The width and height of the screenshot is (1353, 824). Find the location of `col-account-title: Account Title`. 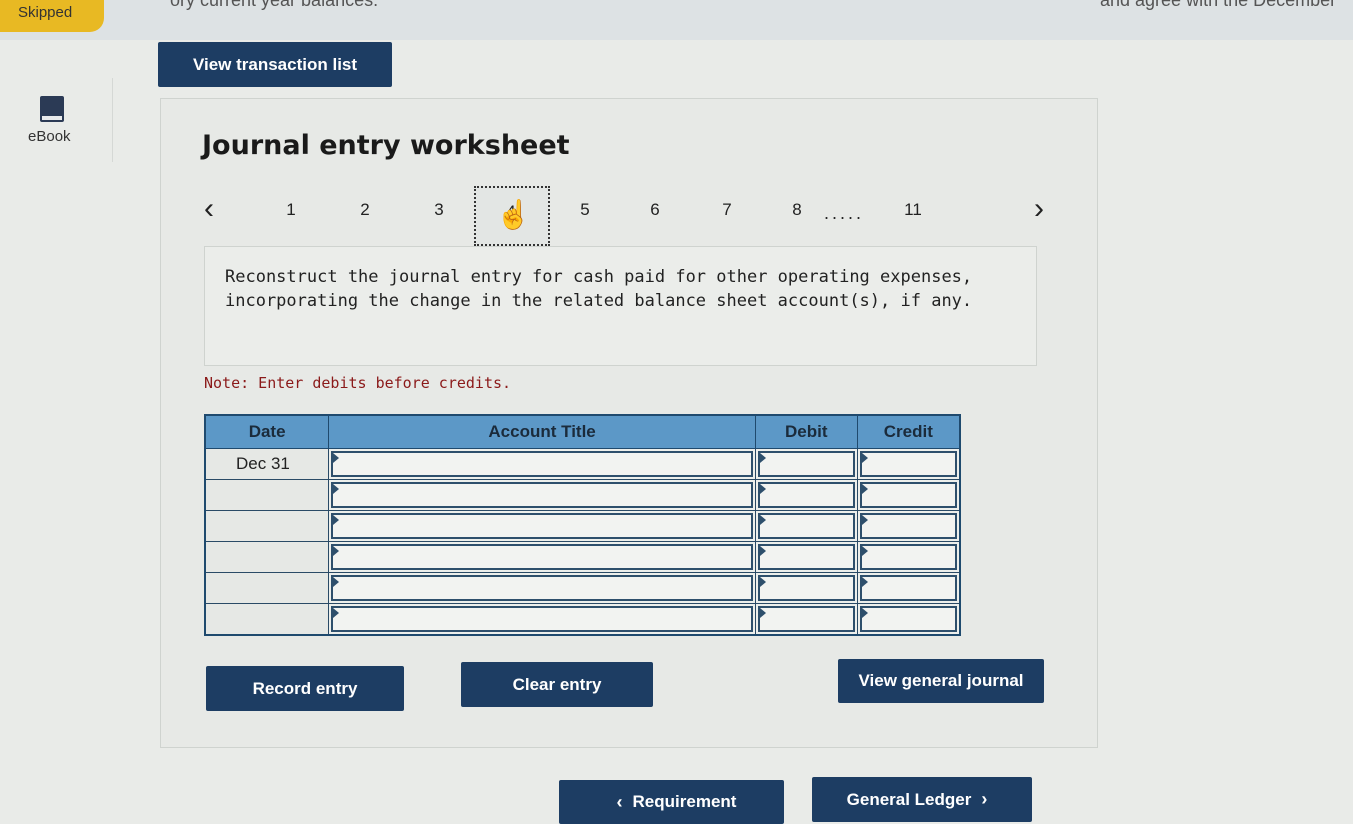

col-account-title: Account Title is located at coordinates (542, 431).